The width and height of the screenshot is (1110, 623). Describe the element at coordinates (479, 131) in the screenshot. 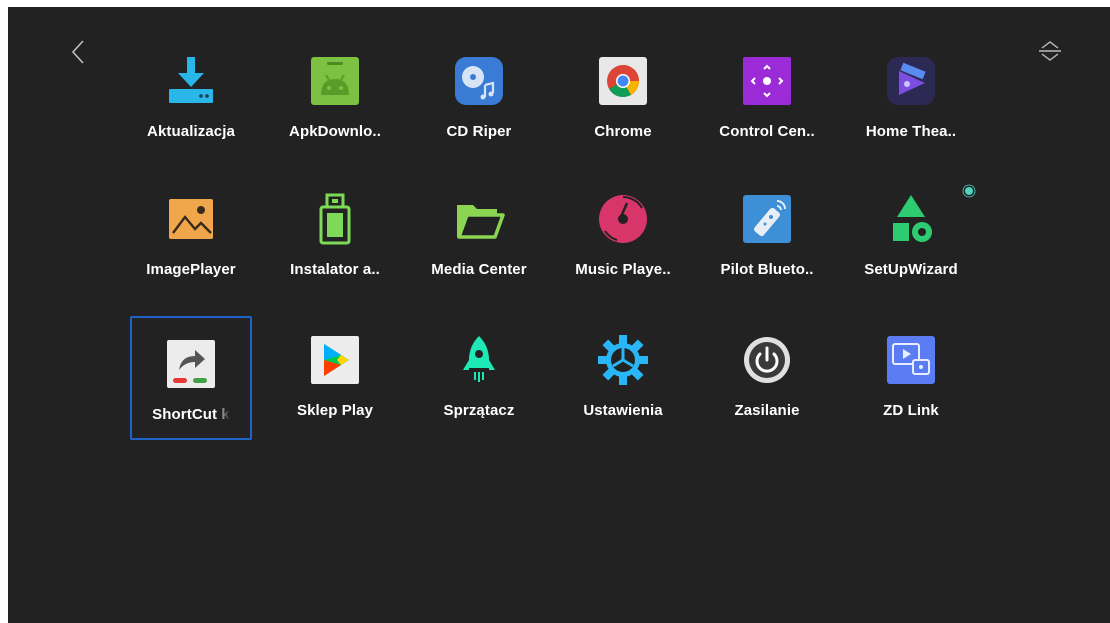

I see `app-label: CD Riper` at that location.